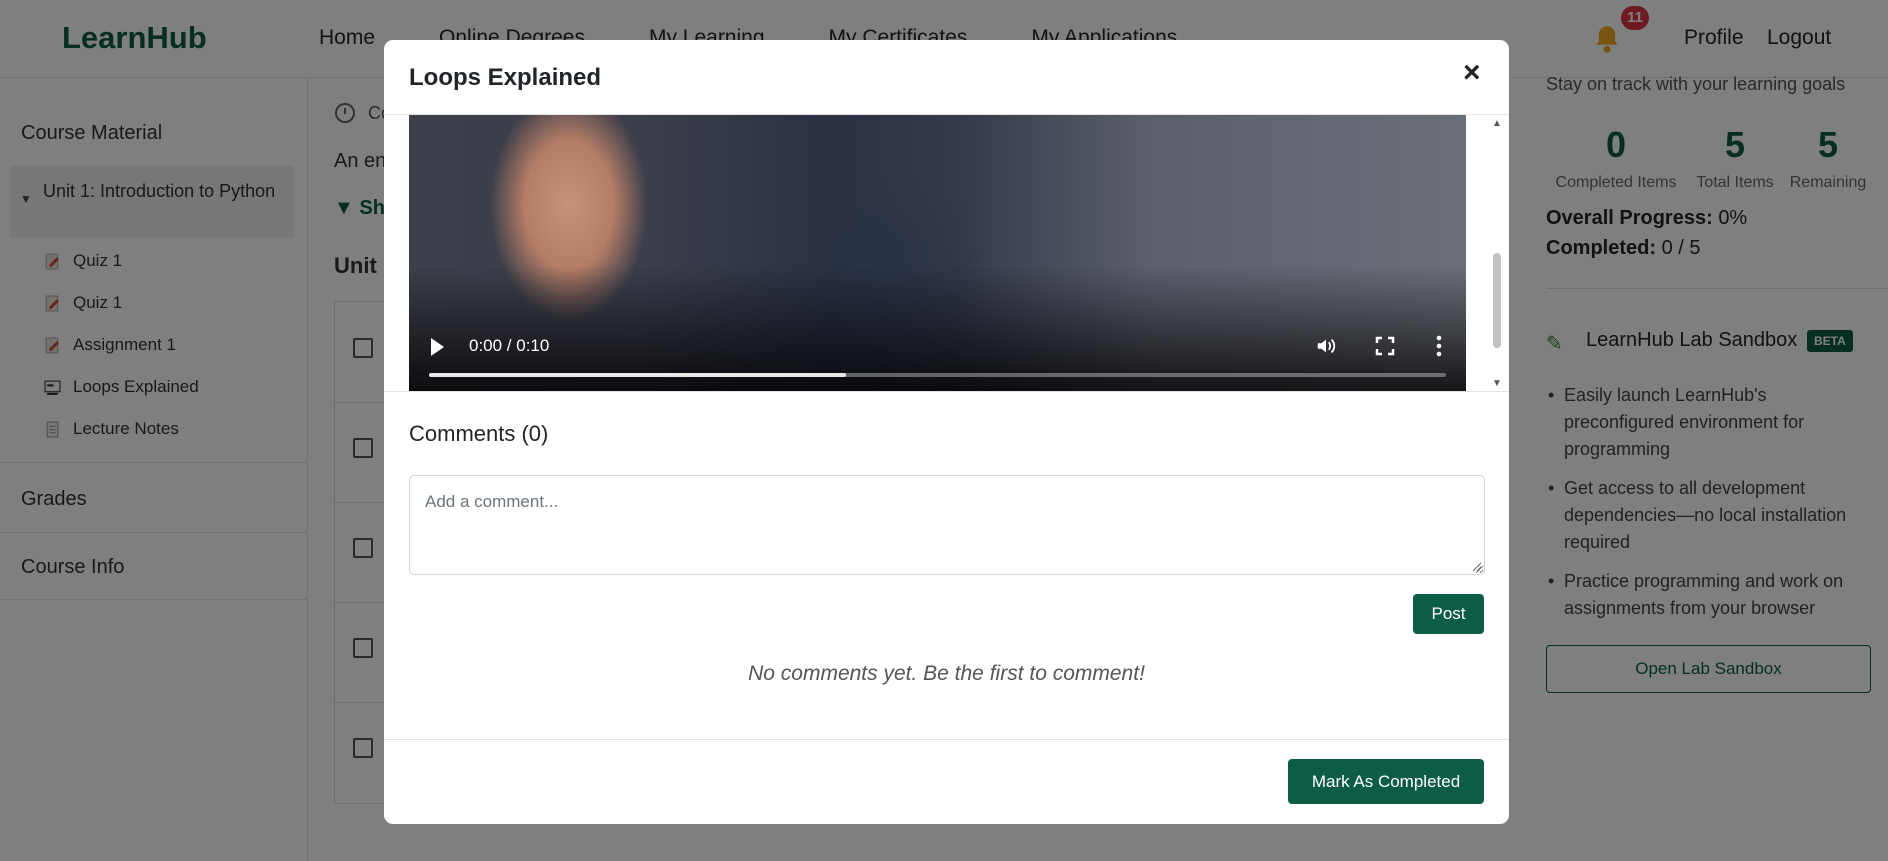  Describe the element at coordinates (937, 375) in the screenshot. I see `video-progress-track` at that location.